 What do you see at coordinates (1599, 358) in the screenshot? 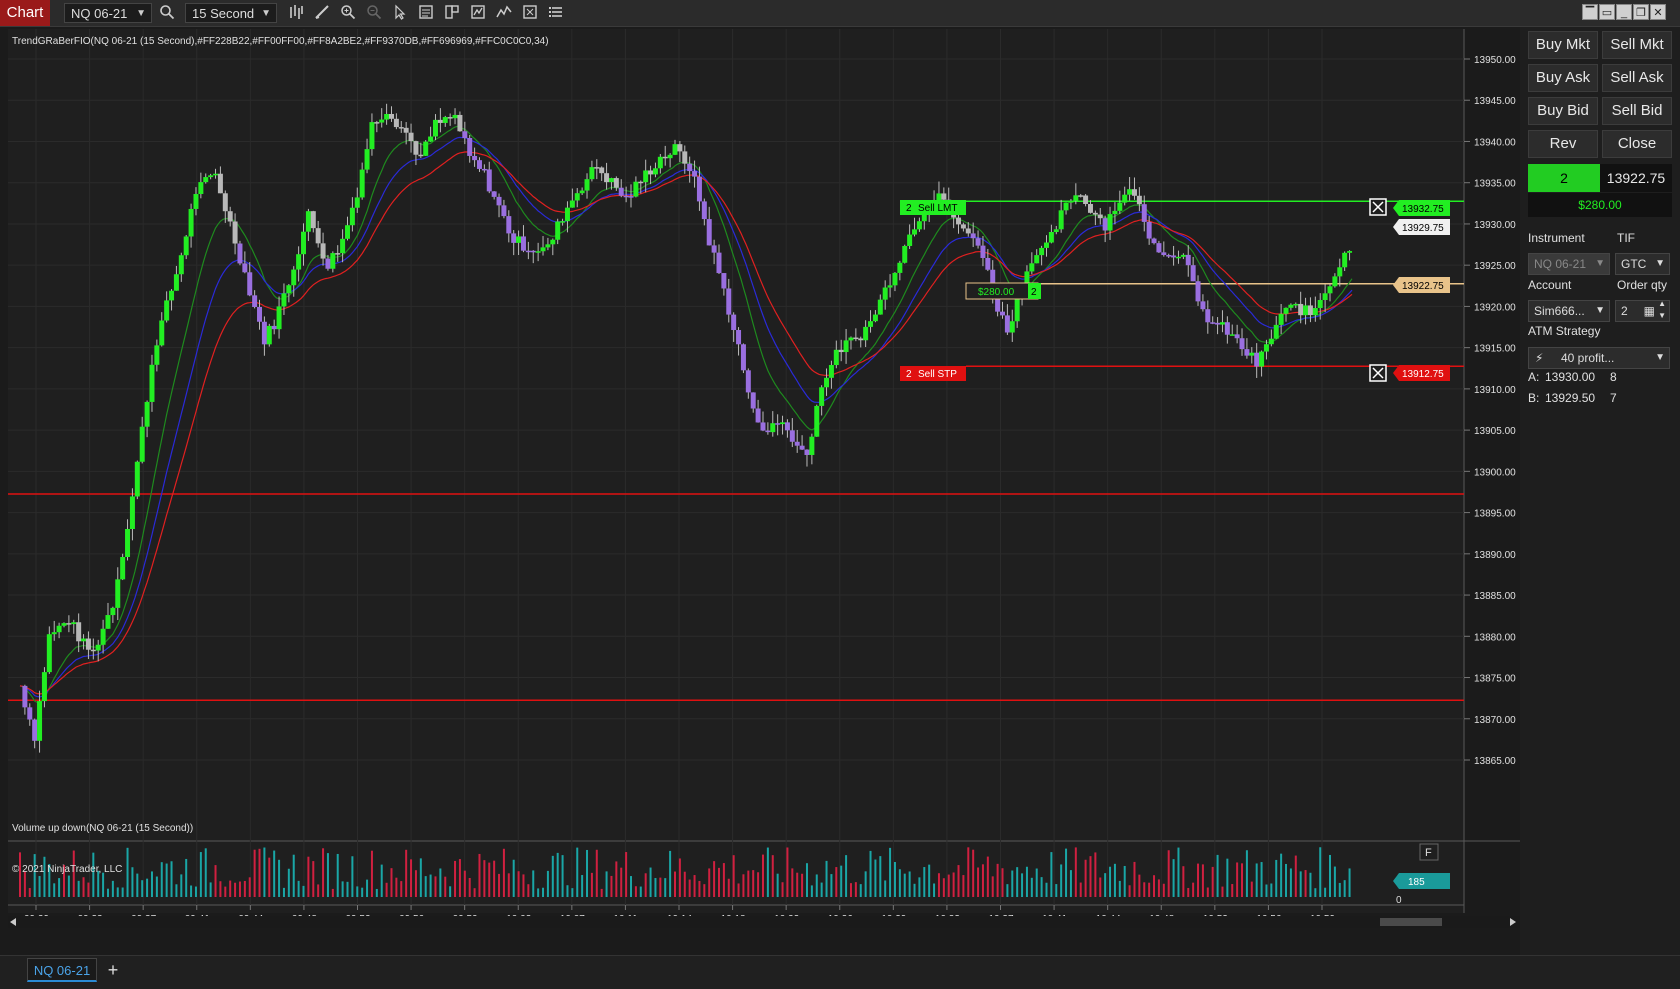
I see `atm-strategy-select: ⚡ 40 profit... ▼` at bounding box center [1599, 358].